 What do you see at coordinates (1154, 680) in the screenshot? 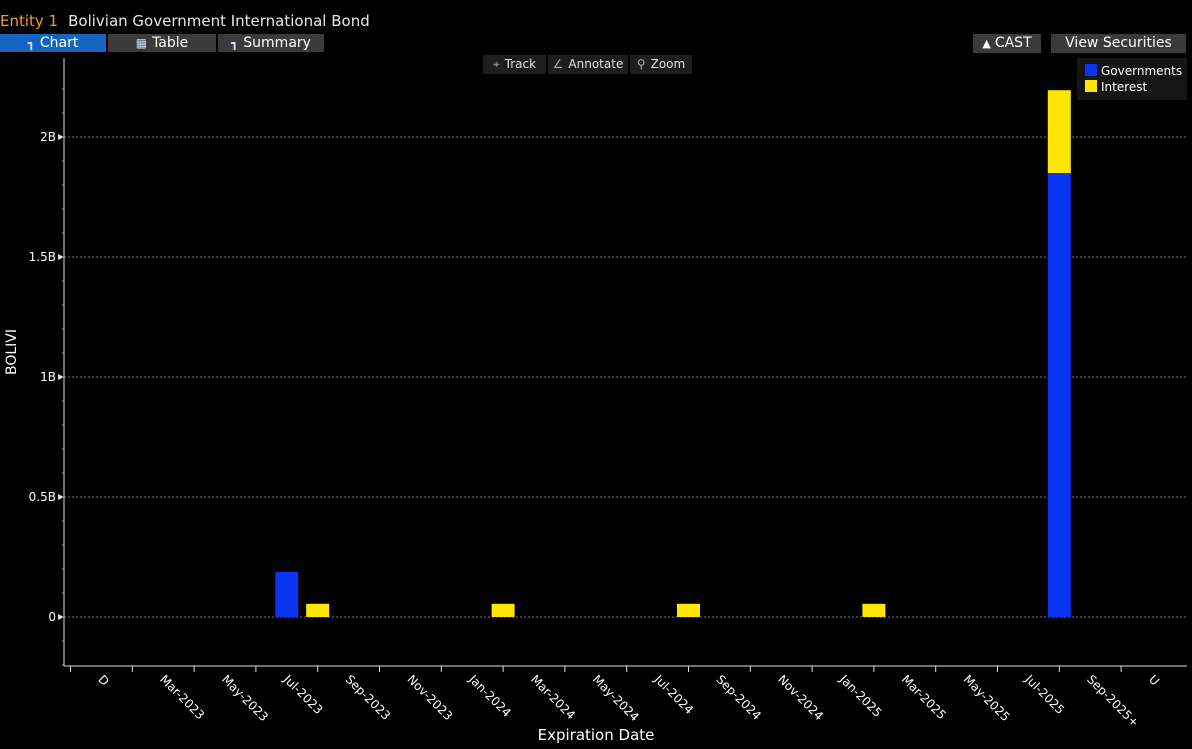
I see `x-tick-label: U` at bounding box center [1154, 680].